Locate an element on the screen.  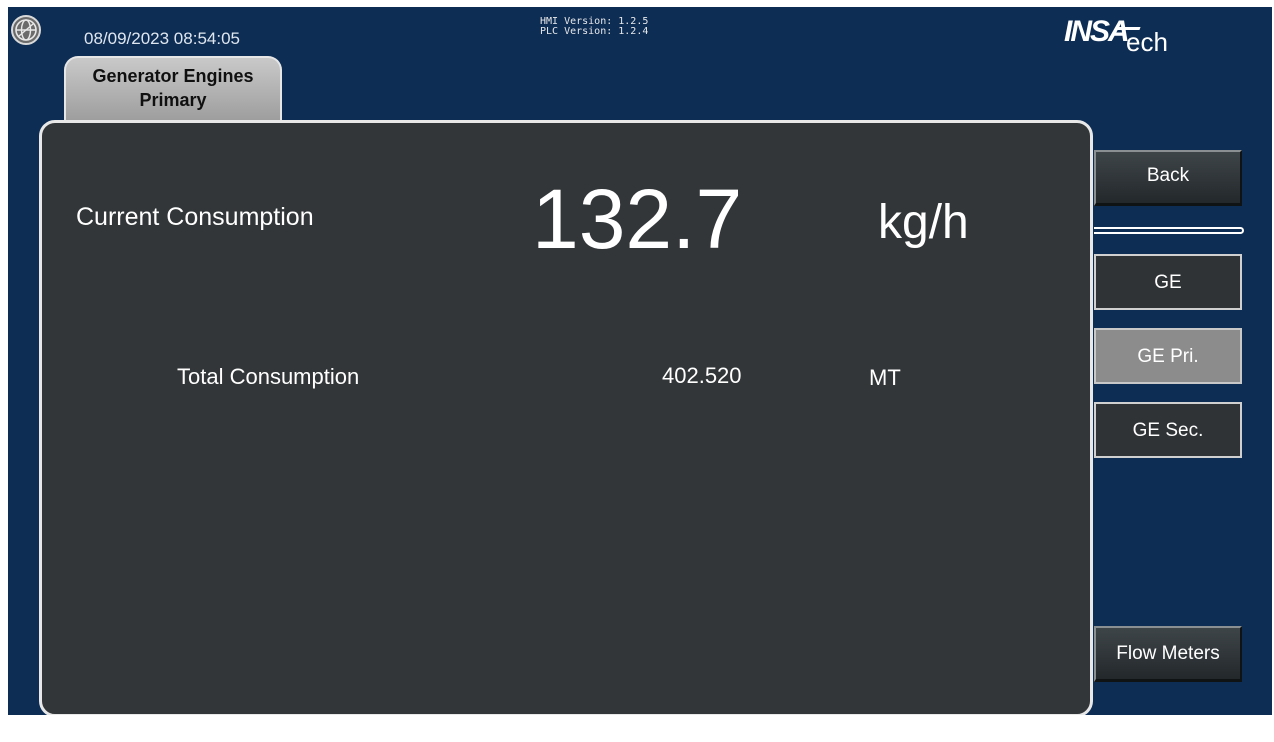
page-tab-generator-engines-primary: Generator Engines Primary is located at coordinates (173, 88).